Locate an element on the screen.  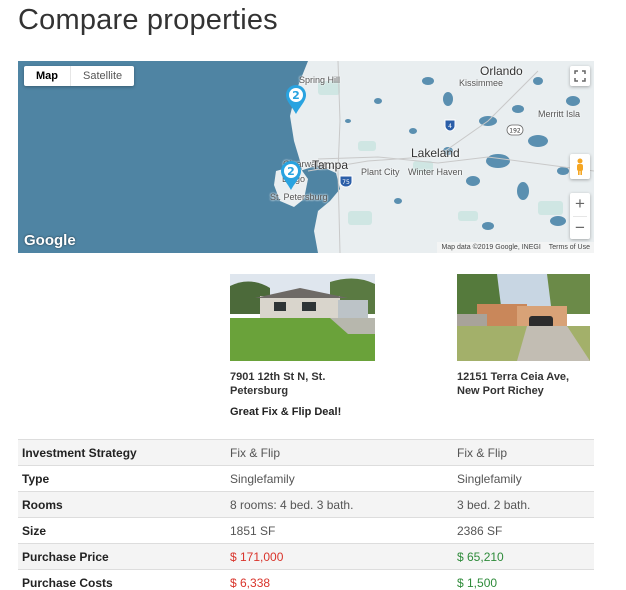
route-192-shield-icon: 192 is located at coordinates (515, 130).